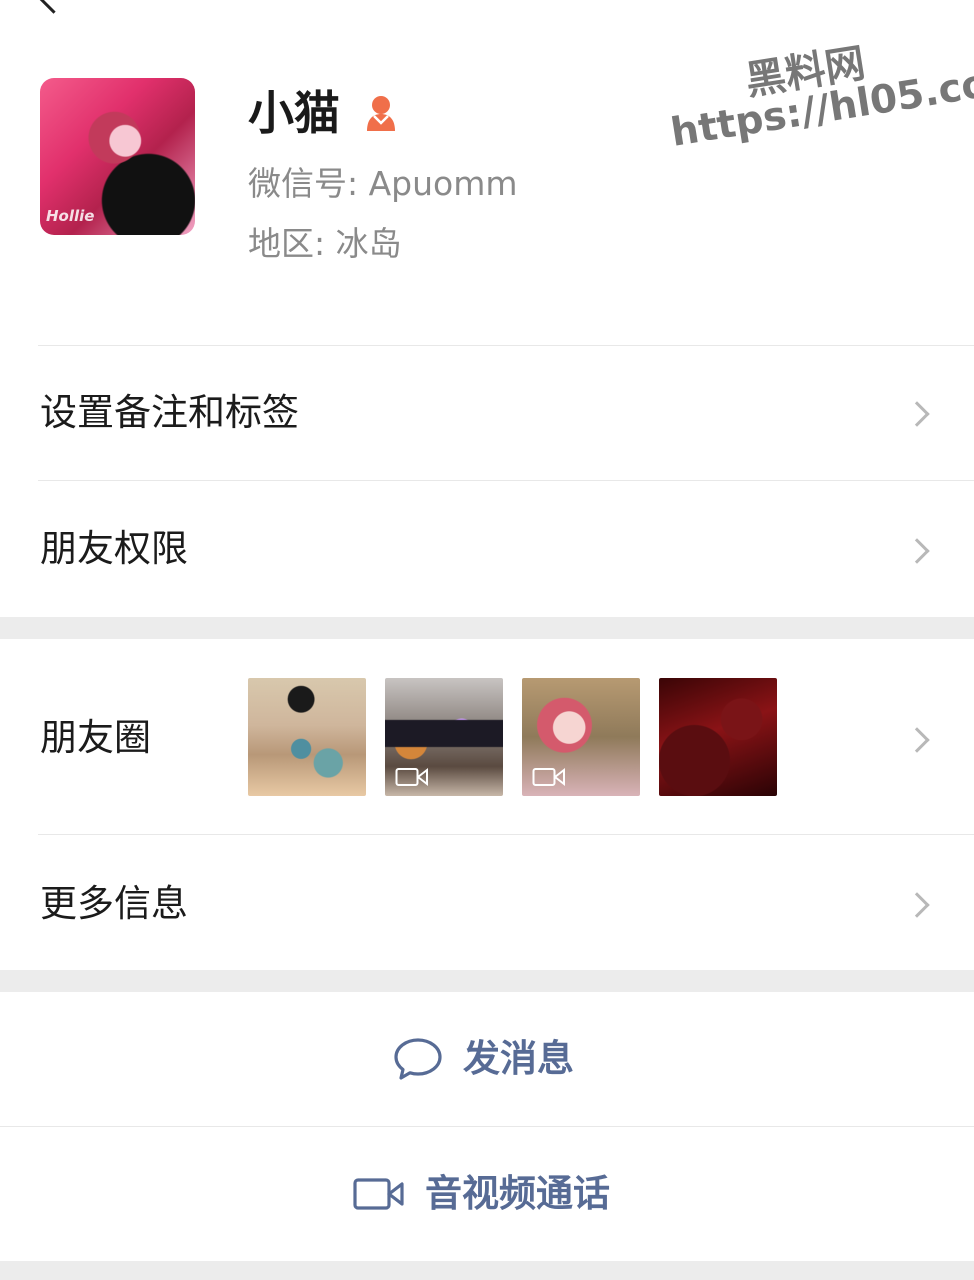 The image size is (974, 1280). What do you see at coordinates (487, 902) in the screenshot?
I see `more-info-row: 更多信息` at bounding box center [487, 902].